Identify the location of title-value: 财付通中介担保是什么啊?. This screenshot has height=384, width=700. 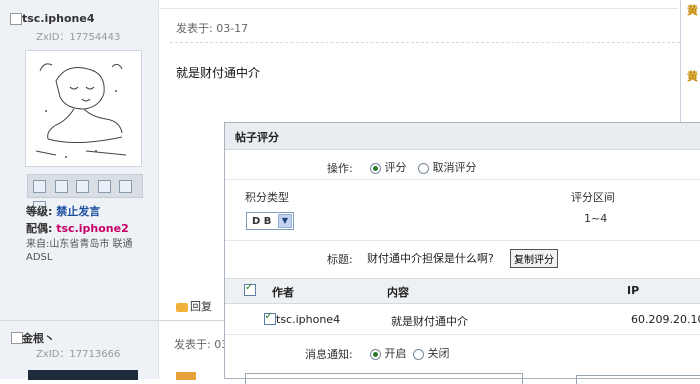
(430, 258).